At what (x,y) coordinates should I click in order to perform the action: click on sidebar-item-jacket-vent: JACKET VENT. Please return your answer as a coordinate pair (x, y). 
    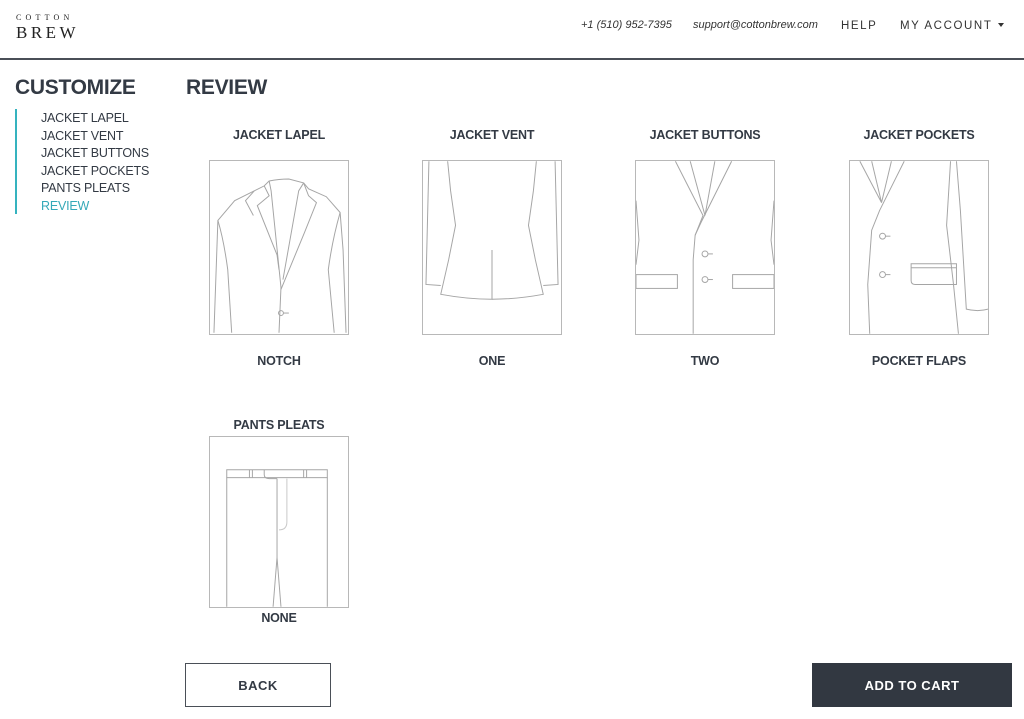
    Looking at the image, I should click on (95, 137).